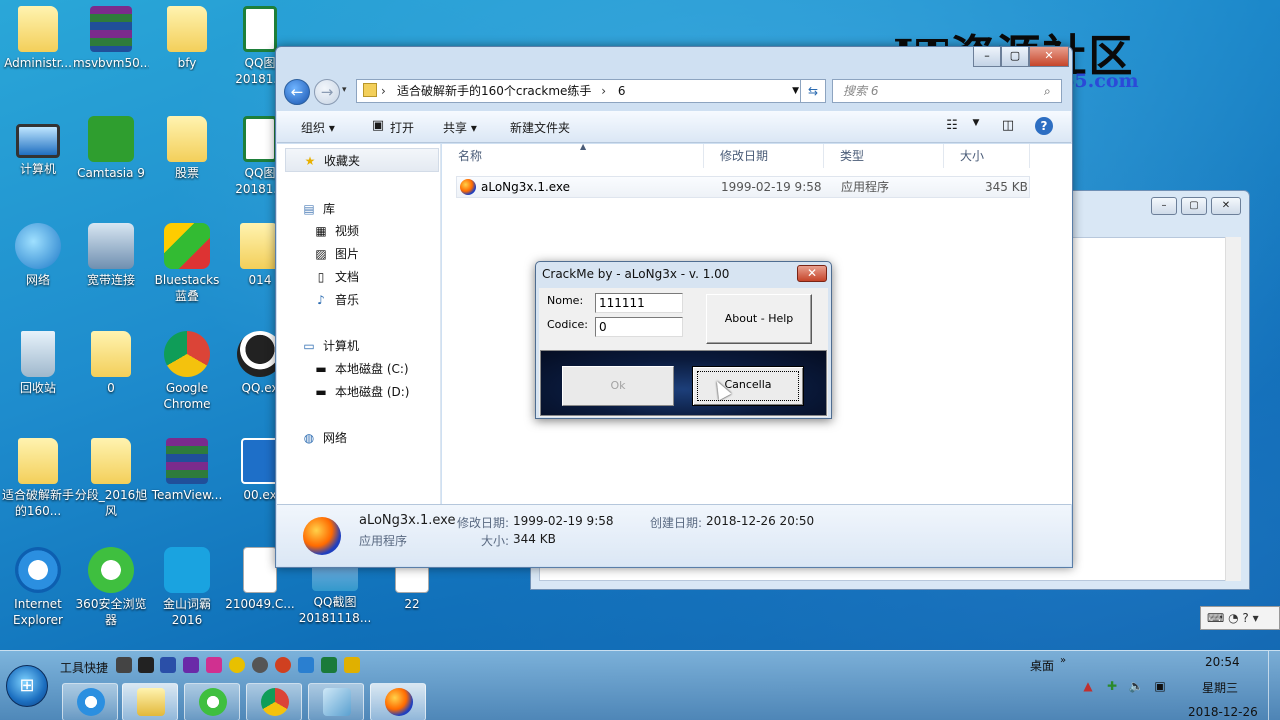  Describe the element at coordinates (342, 161) in the screenshot. I see `nav-favorites-label: 收藏夹` at that location.